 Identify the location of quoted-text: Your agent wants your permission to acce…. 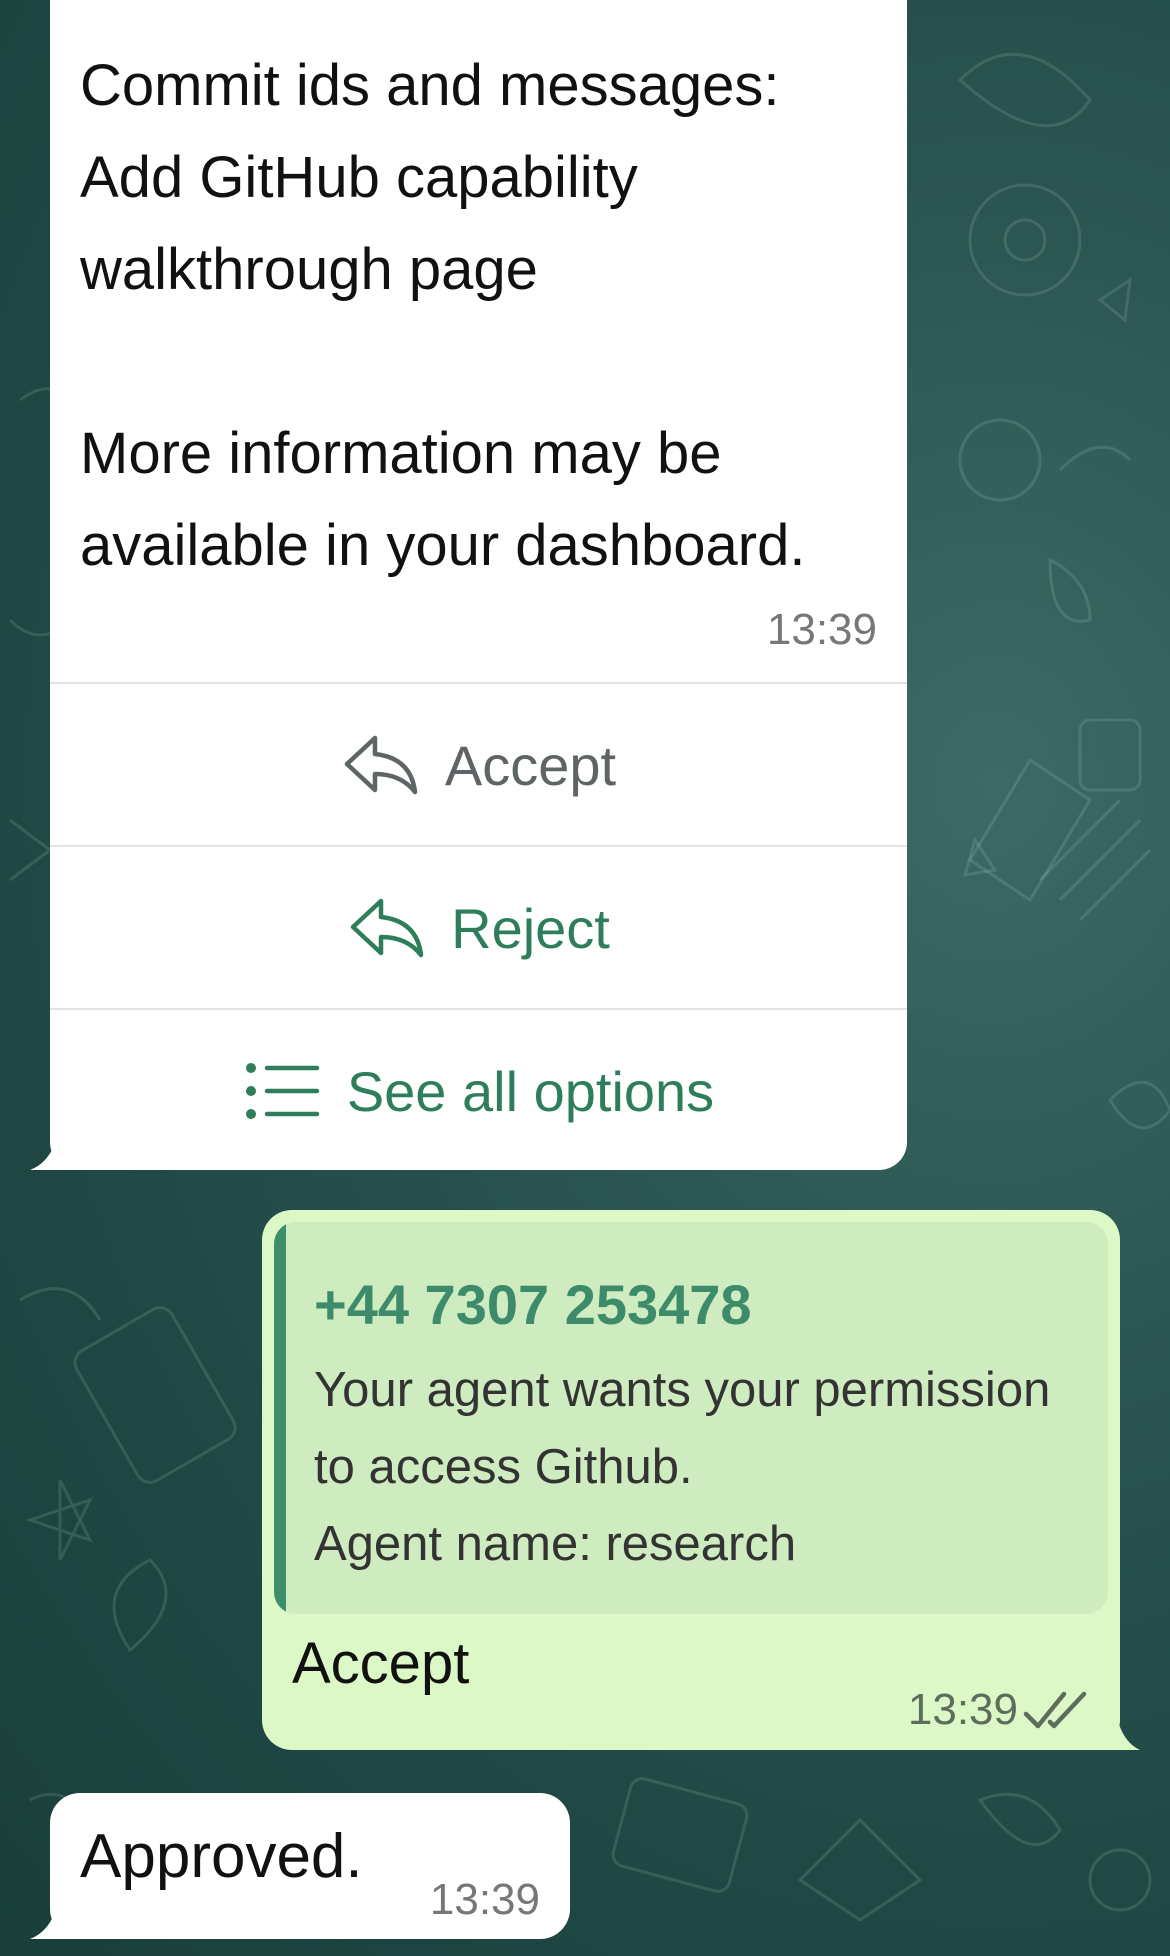
(682, 1467).